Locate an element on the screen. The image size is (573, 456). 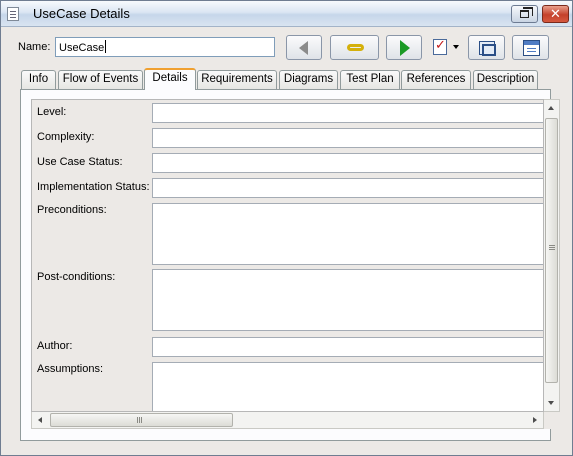
tab-test-plan: Test Plan is located at coordinates (370, 79).